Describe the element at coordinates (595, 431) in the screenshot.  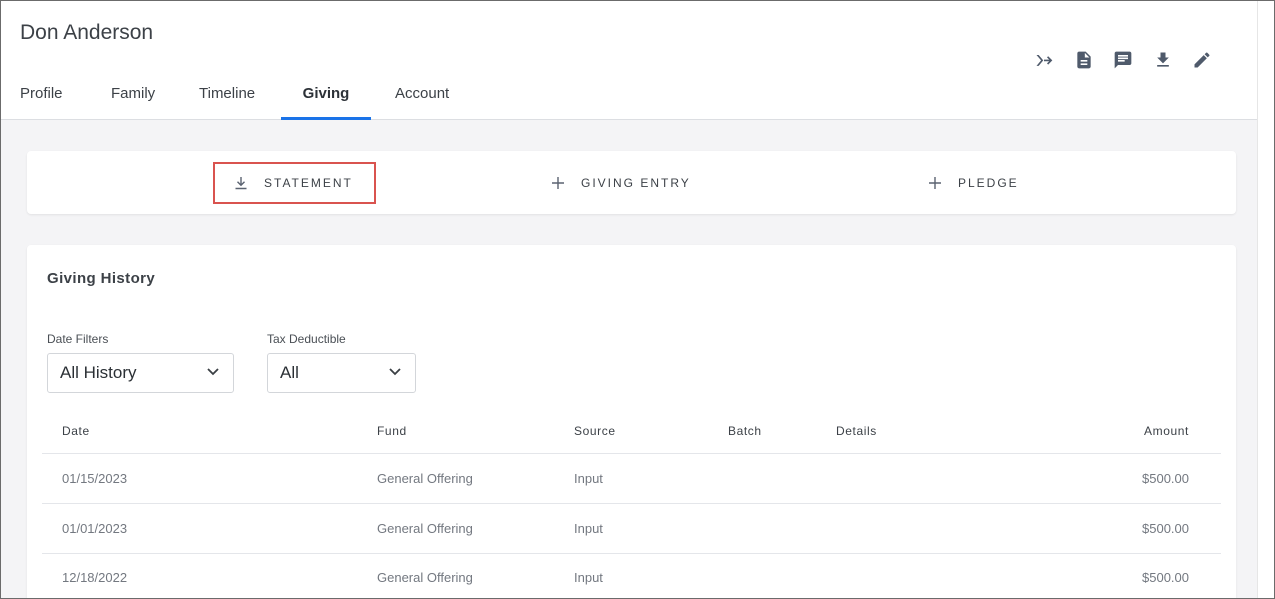
I see `column-source: Source` at that location.